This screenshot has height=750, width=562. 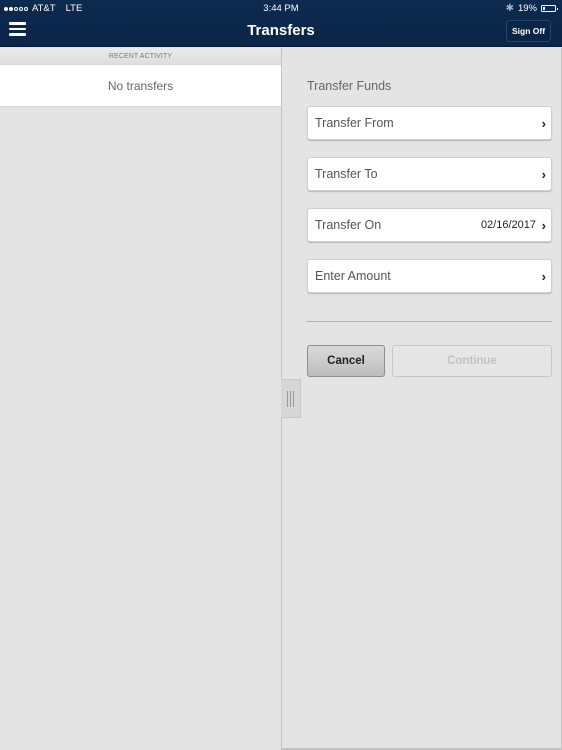 What do you see at coordinates (472, 361) in the screenshot?
I see `continue-button: Continue` at bounding box center [472, 361].